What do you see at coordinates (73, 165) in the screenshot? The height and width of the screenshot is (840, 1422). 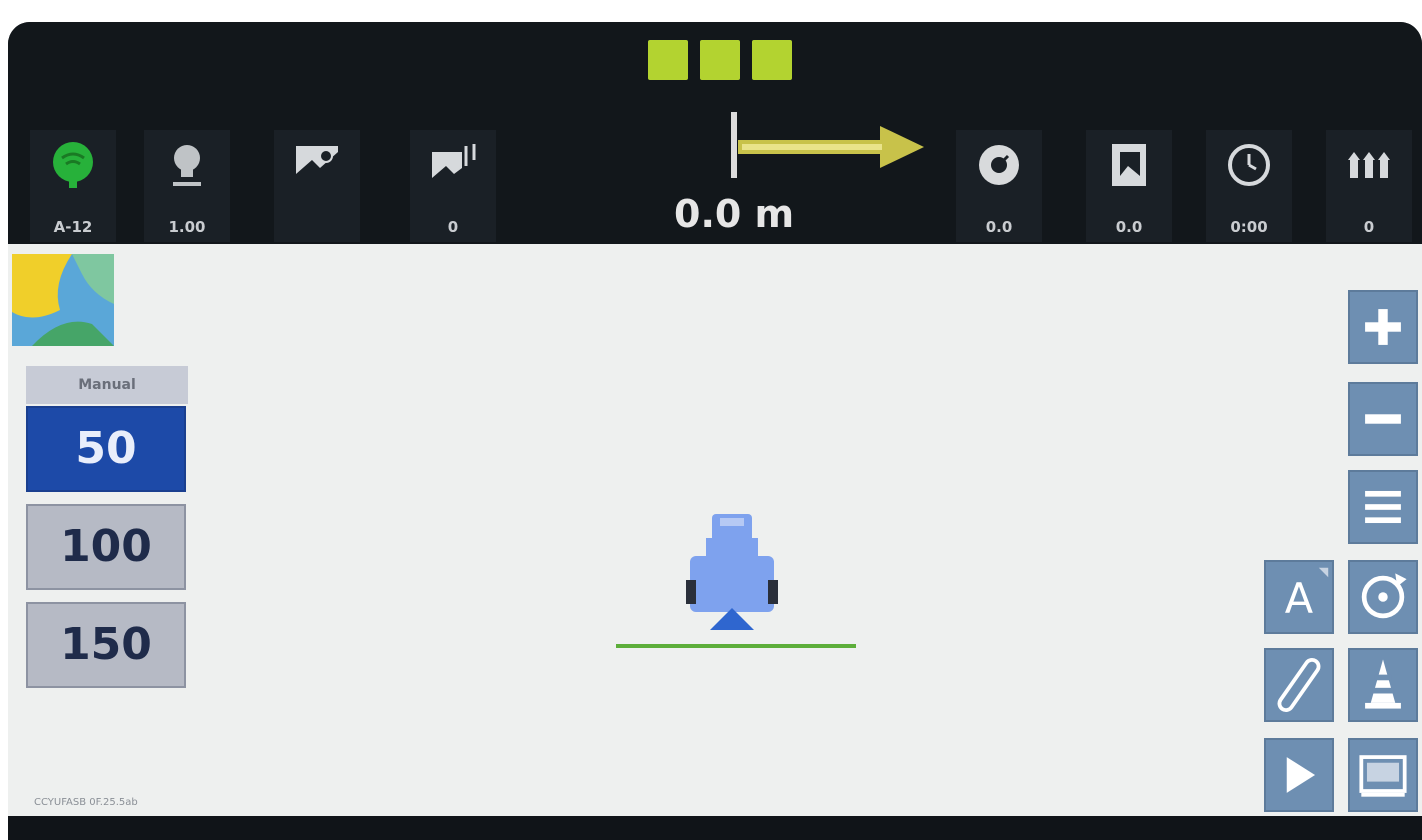 I see `gps-signal-icon` at bounding box center [73, 165].